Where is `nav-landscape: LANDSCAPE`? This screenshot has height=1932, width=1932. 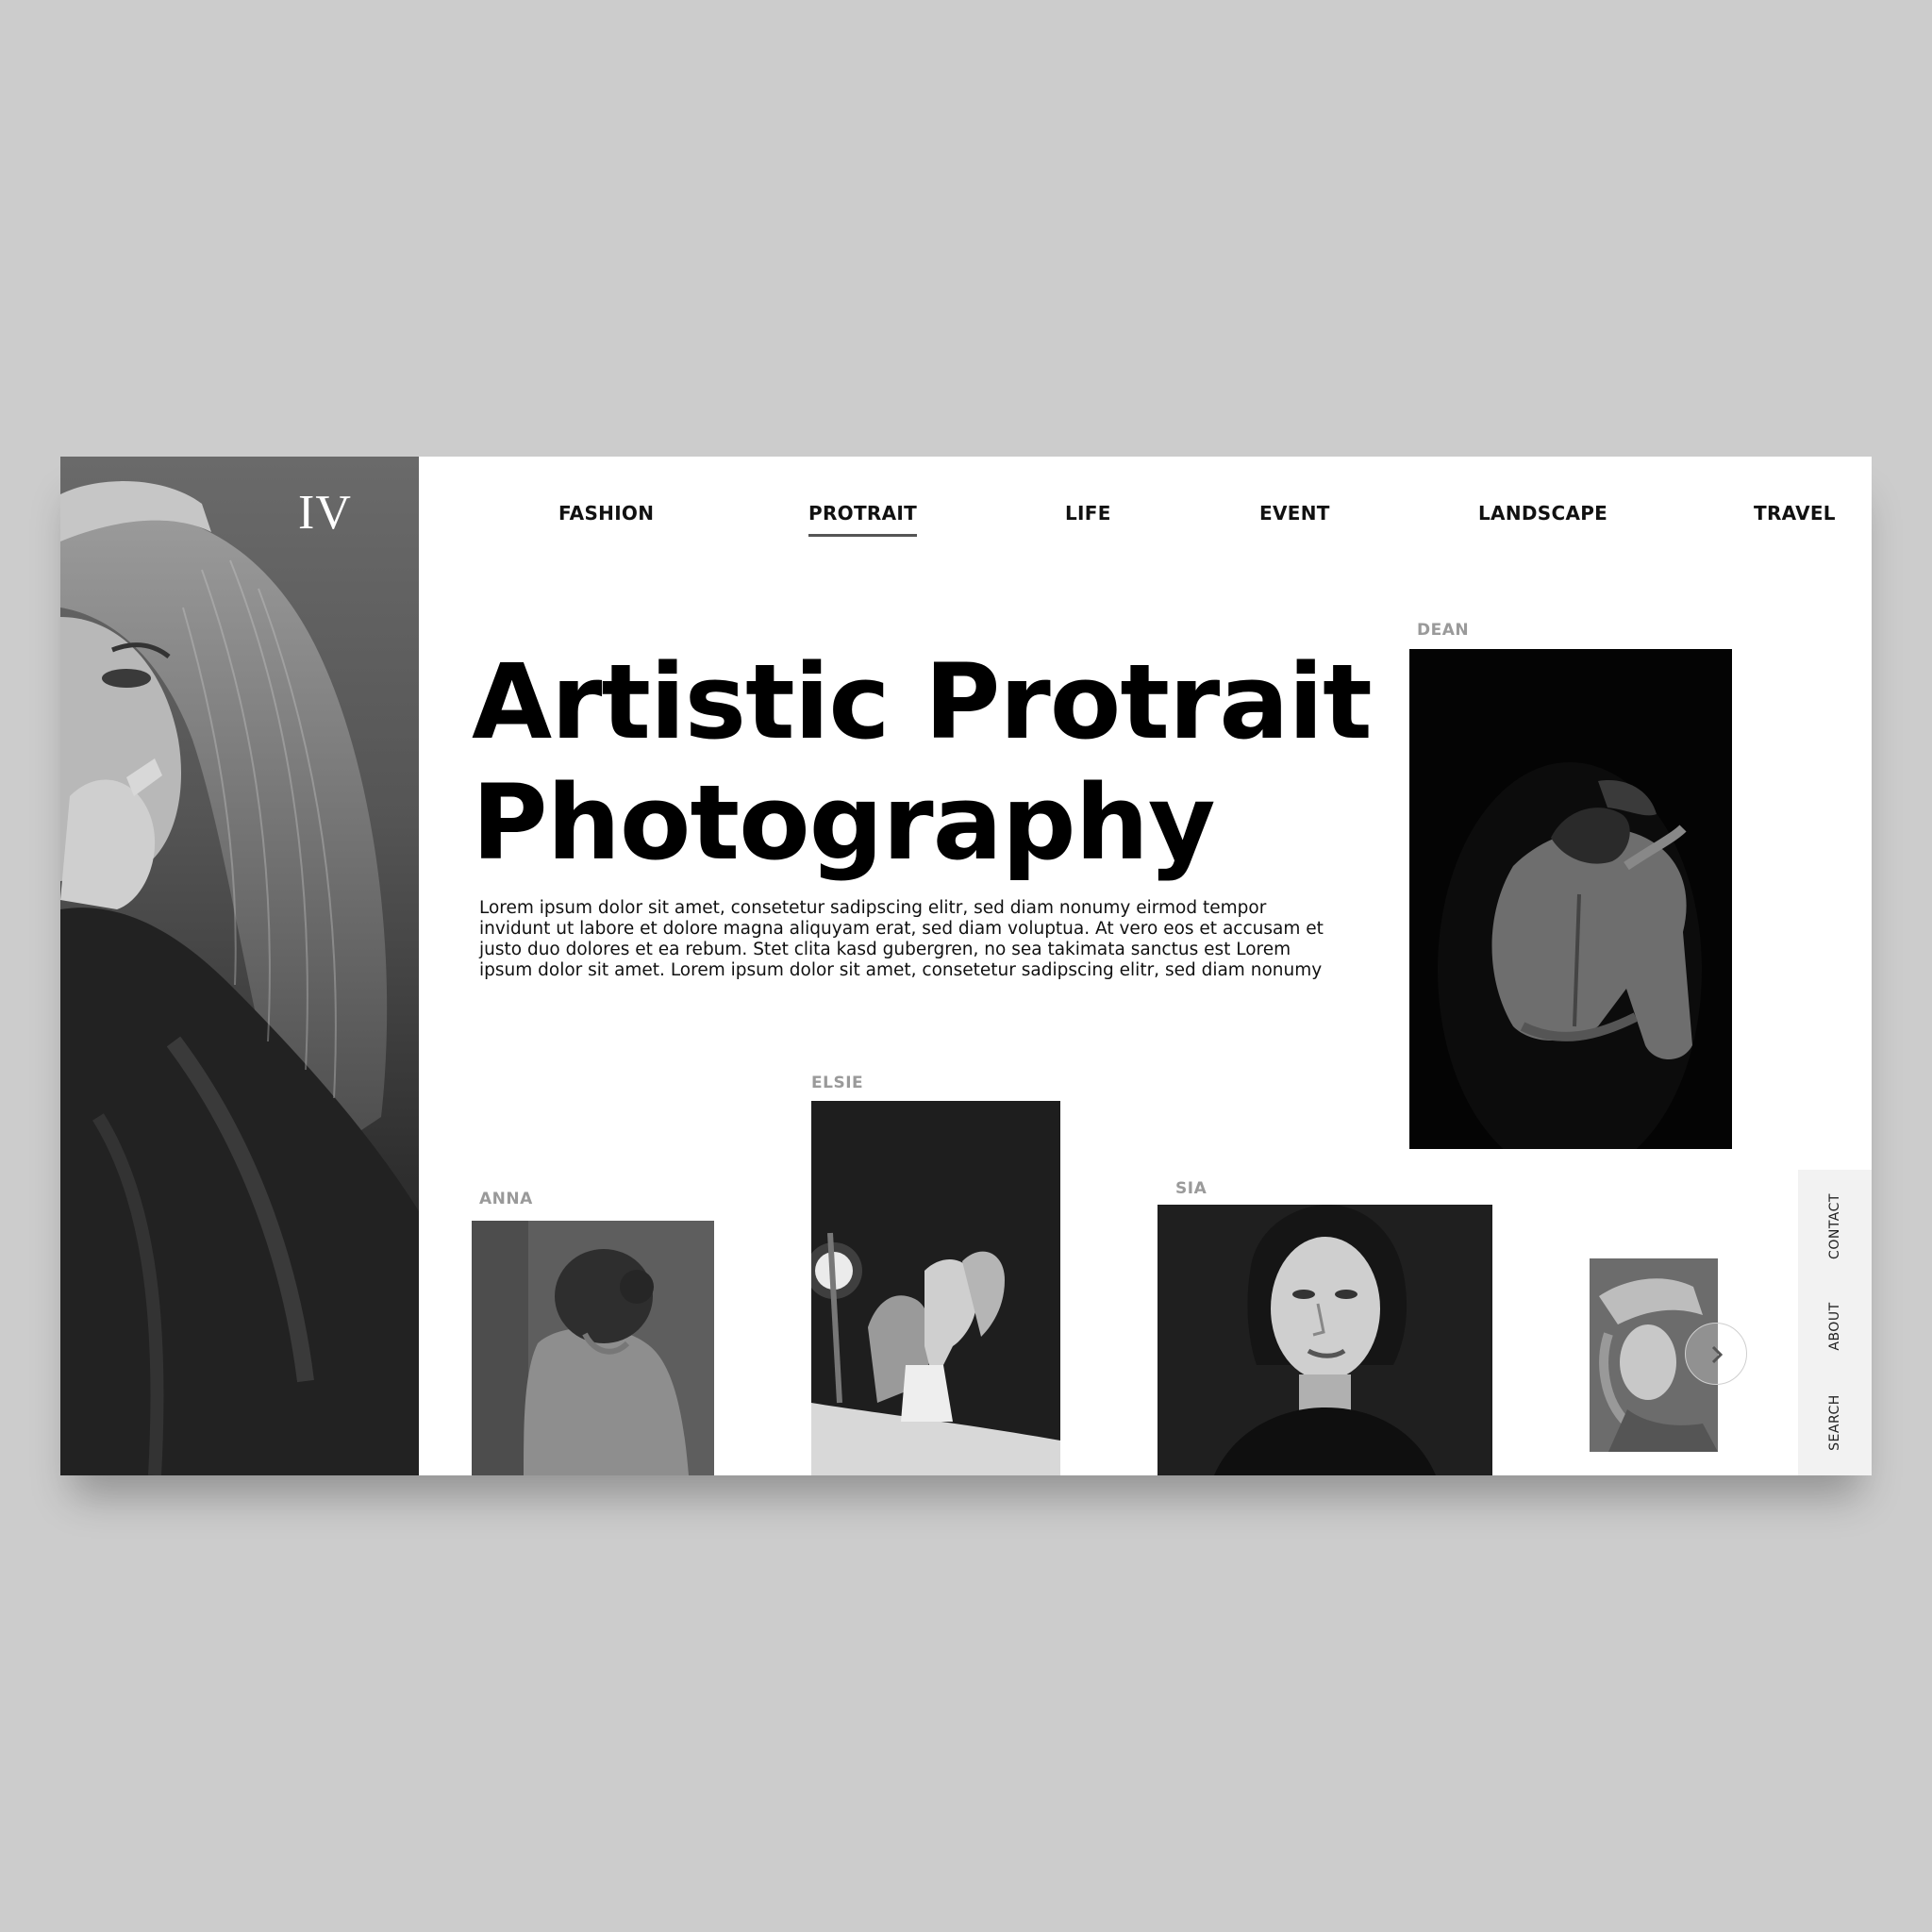
nav-landscape: LANDSCAPE is located at coordinates (1542, 513).